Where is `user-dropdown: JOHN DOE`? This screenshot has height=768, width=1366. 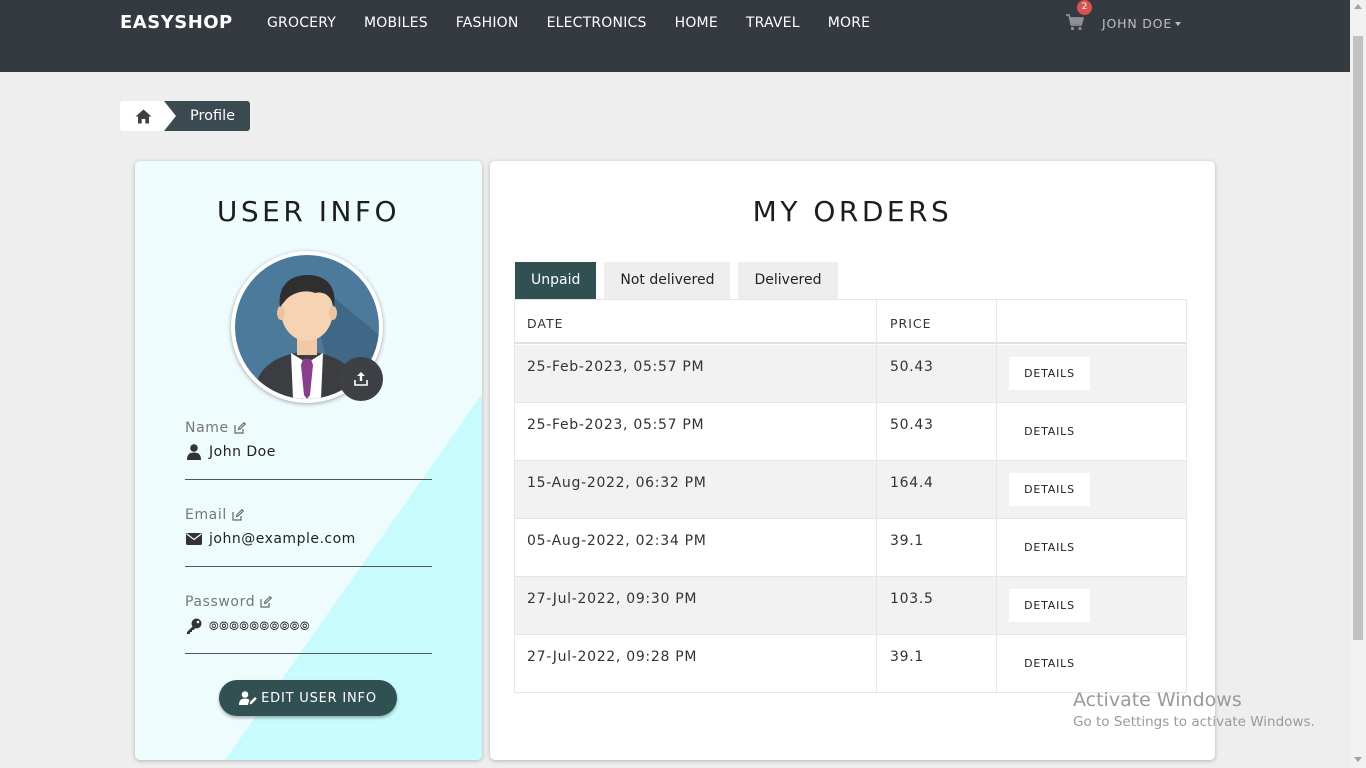 user-dropdown: JOHN DOE is located at coordinates (1142, 23).